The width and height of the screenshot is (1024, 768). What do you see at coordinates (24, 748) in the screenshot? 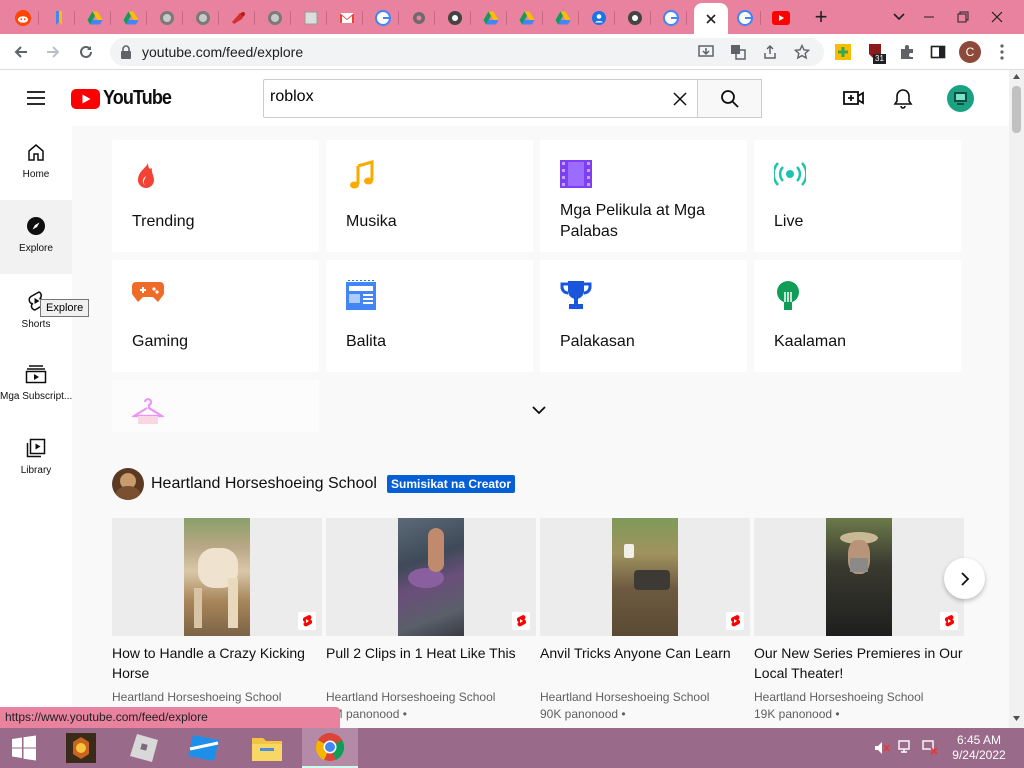
I see `start-button` at bounding box center [24, 748].